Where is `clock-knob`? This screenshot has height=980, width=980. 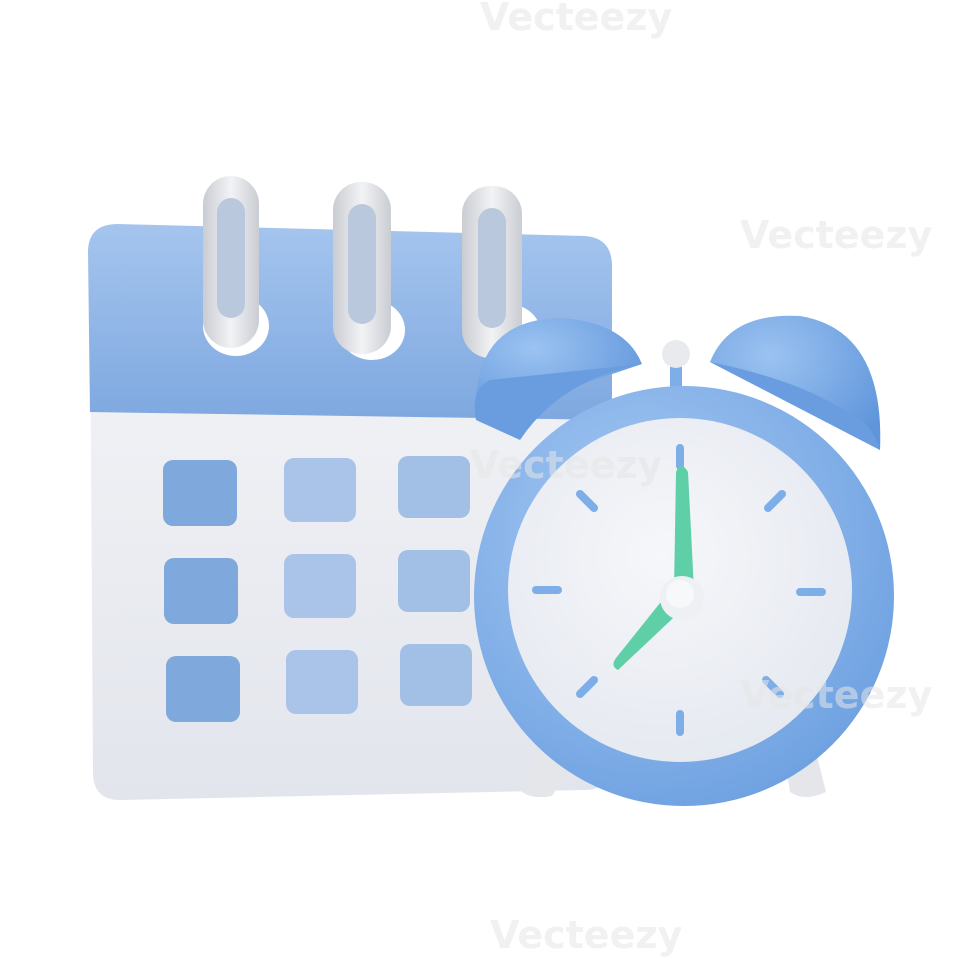 clock-knob is located at coordinates (676, 354).